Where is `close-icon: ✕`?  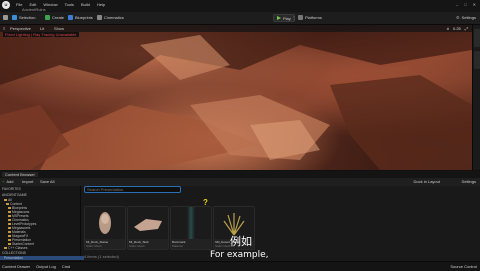
close-icon: ✕ is located at coordinates (474, 4).